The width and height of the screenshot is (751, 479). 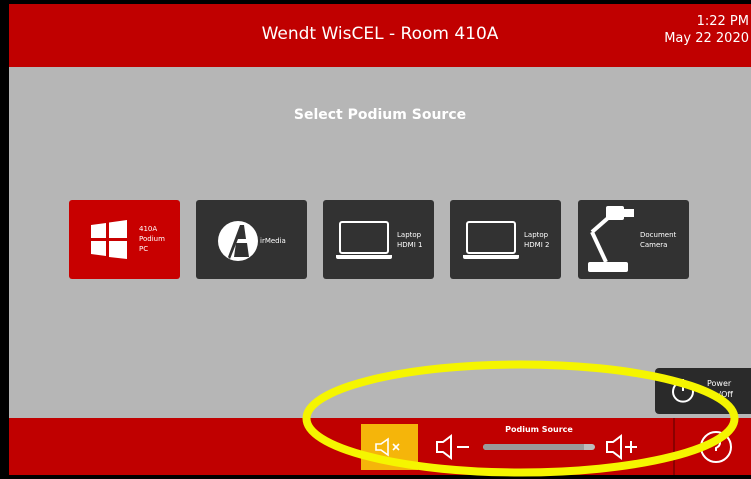 I want to click on source-button-document-camera: Document Camera, so click(x=633, y=239).